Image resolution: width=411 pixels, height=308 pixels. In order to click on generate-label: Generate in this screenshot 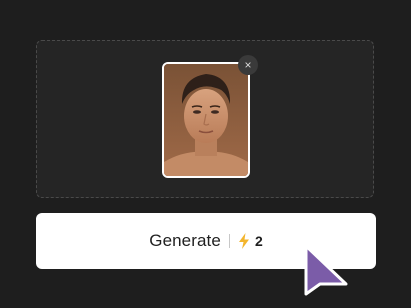, I will do `click(185, 240)`.